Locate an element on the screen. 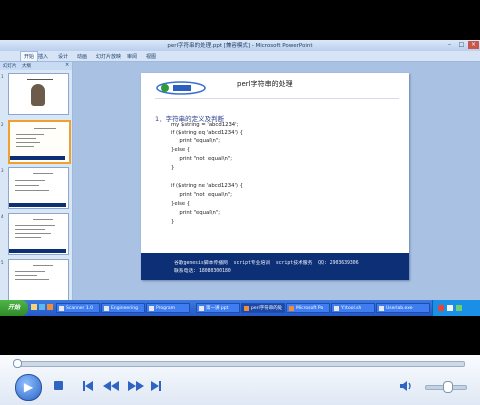 This screenshot has height=405, width=480. seek-handle is located at coordinates (17, 363).